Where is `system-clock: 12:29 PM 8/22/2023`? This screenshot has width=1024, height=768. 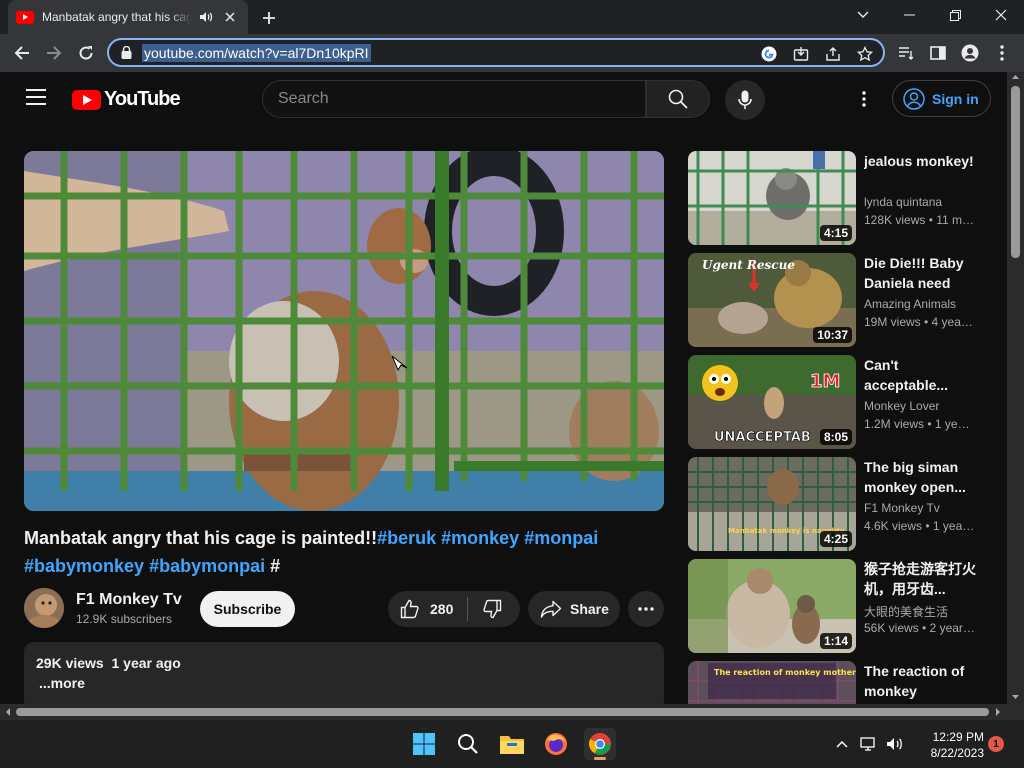 system-clock: 12:29 PM 8/22/2023 is located at coordinates (951, 745).